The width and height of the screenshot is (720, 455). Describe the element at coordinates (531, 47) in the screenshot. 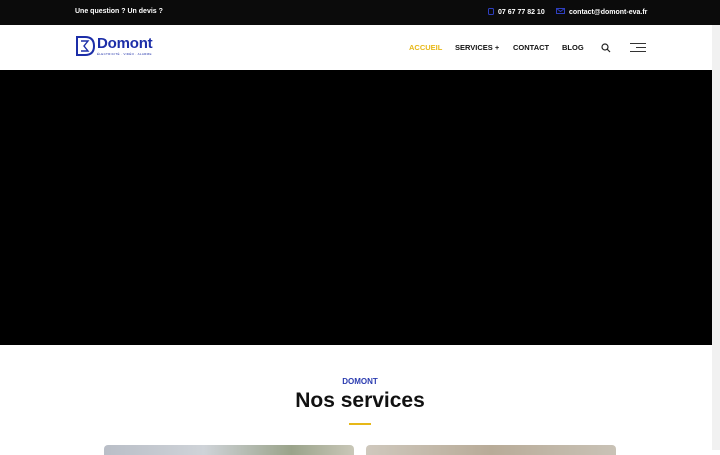

I see `nav-contact: CONTACT` at that location.